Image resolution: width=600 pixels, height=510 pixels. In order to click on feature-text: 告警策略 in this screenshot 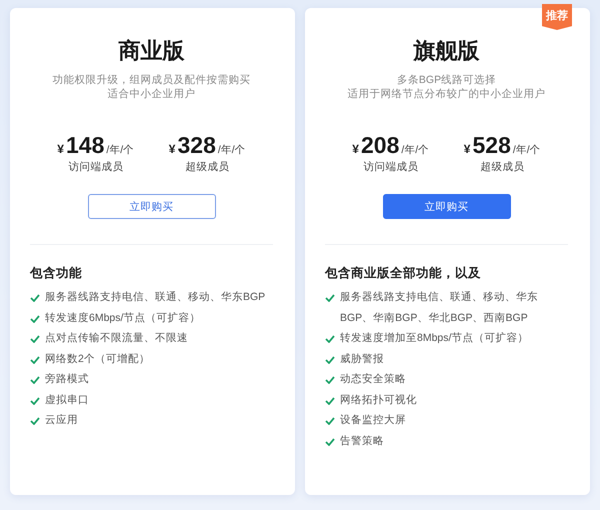, I will do `click(362, 441)`.